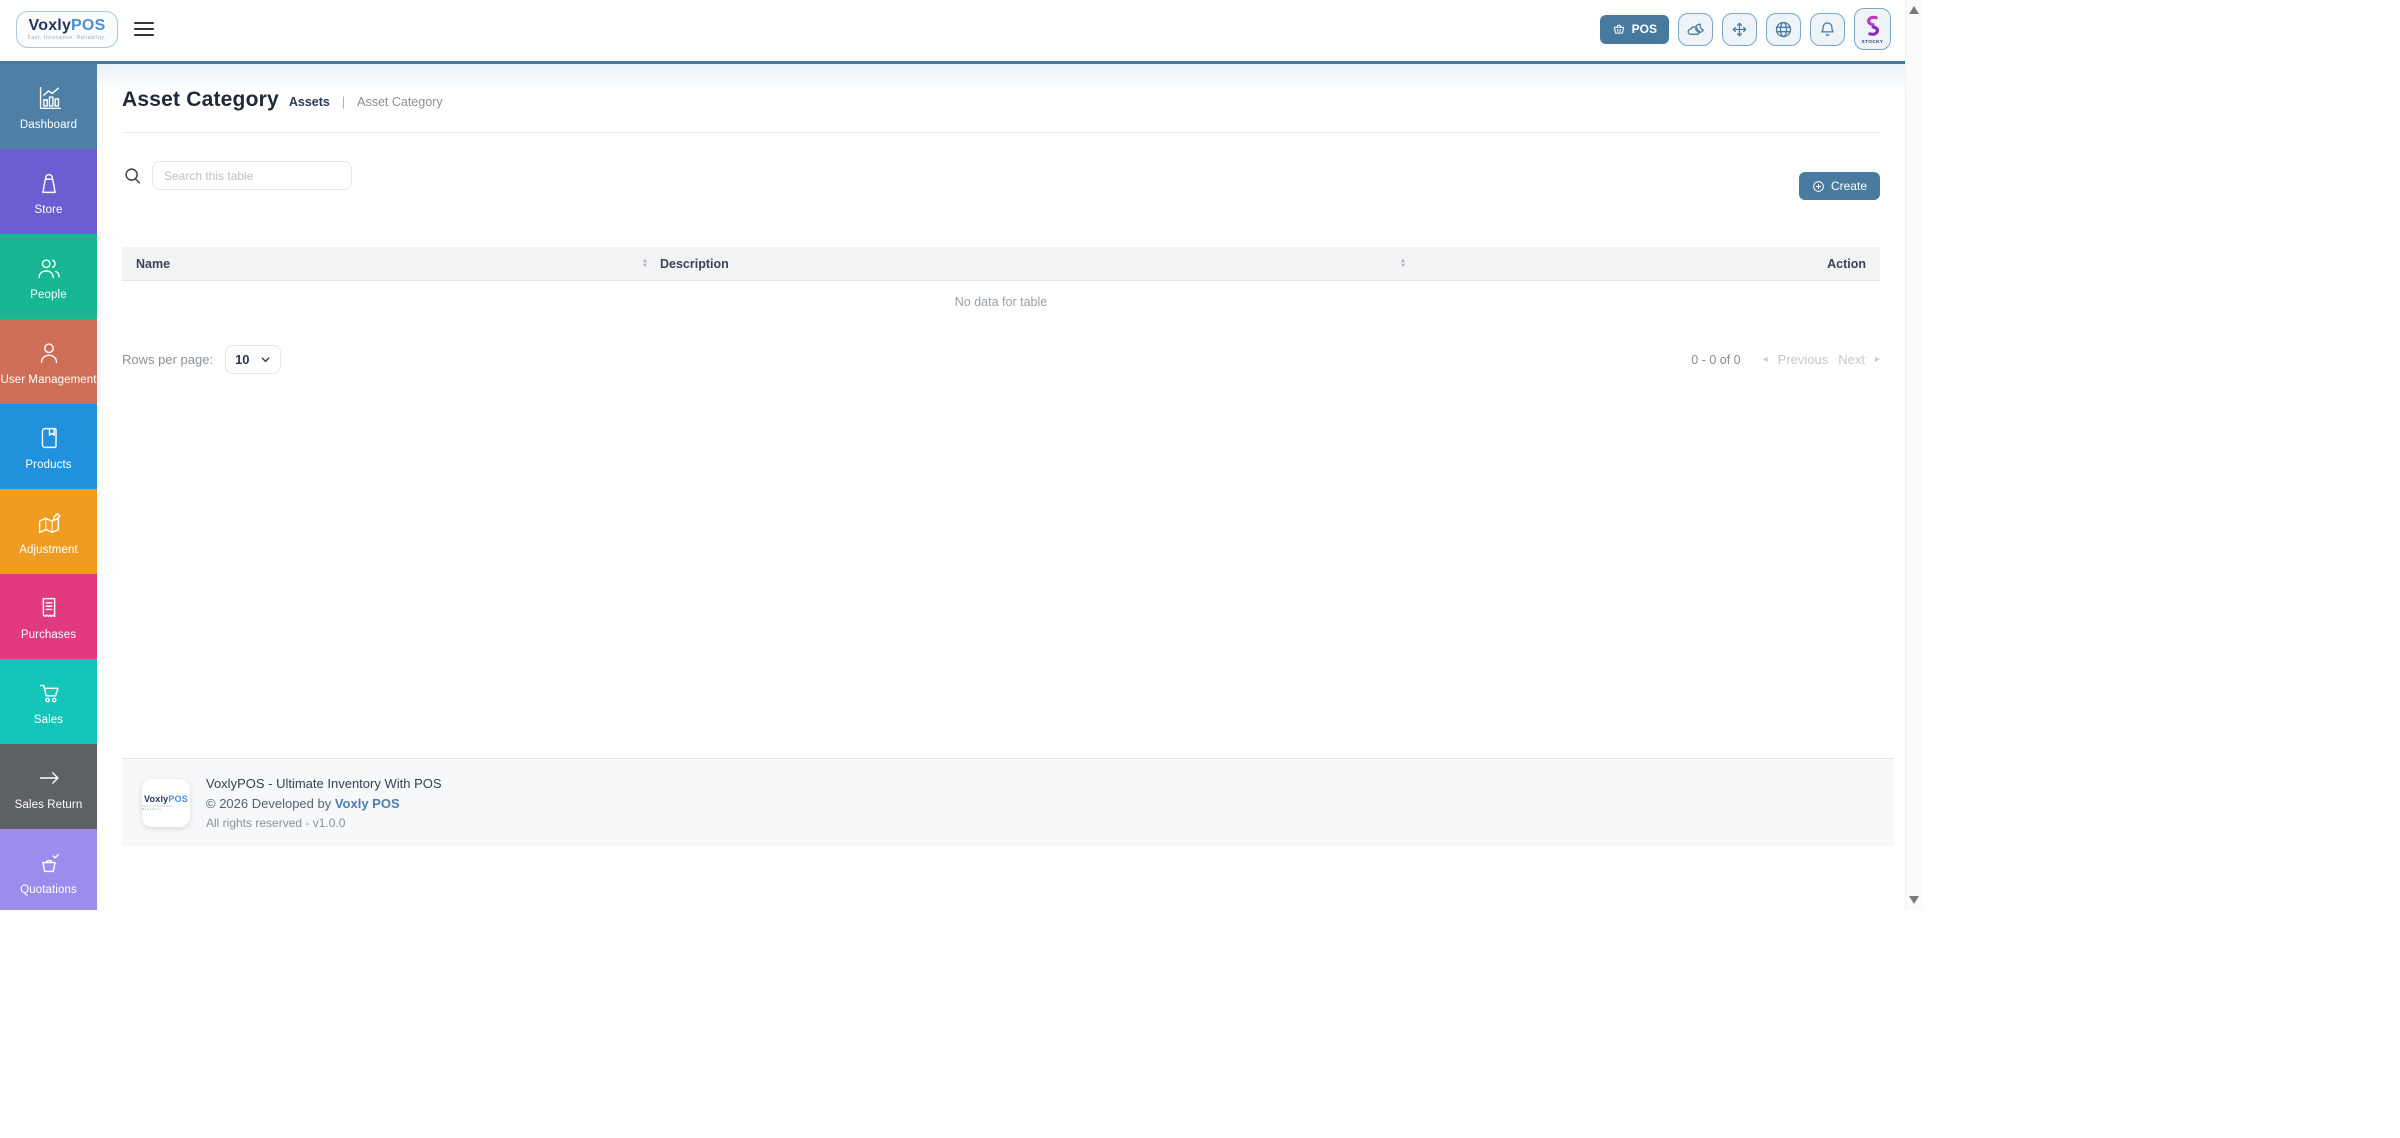 The height and width of the screenshot is (1138, 2400). What do you see at coordinates (645, 263) in the screenshot?
I see `sort-icon-name: ▲ ▼` at bounding box center [645, 263].